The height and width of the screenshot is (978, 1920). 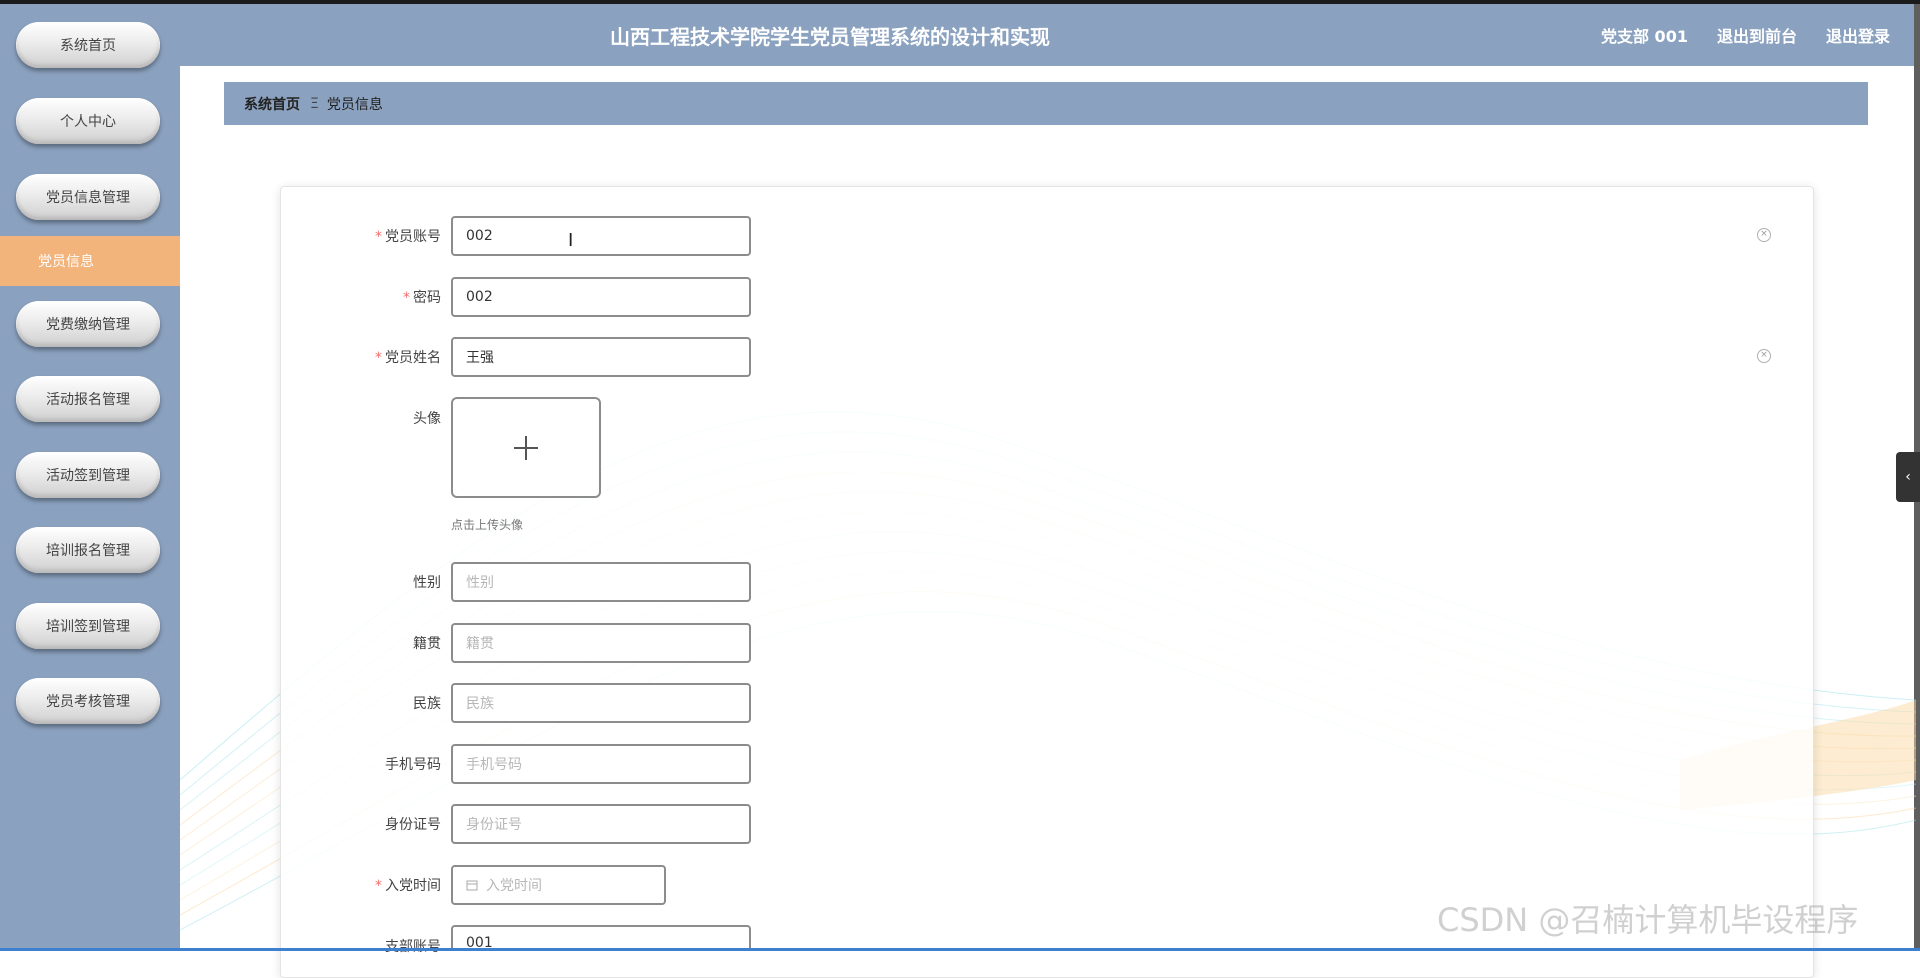 I want to click on sidebar-item-label: 党员考核管理, so click(x=88, y=702).